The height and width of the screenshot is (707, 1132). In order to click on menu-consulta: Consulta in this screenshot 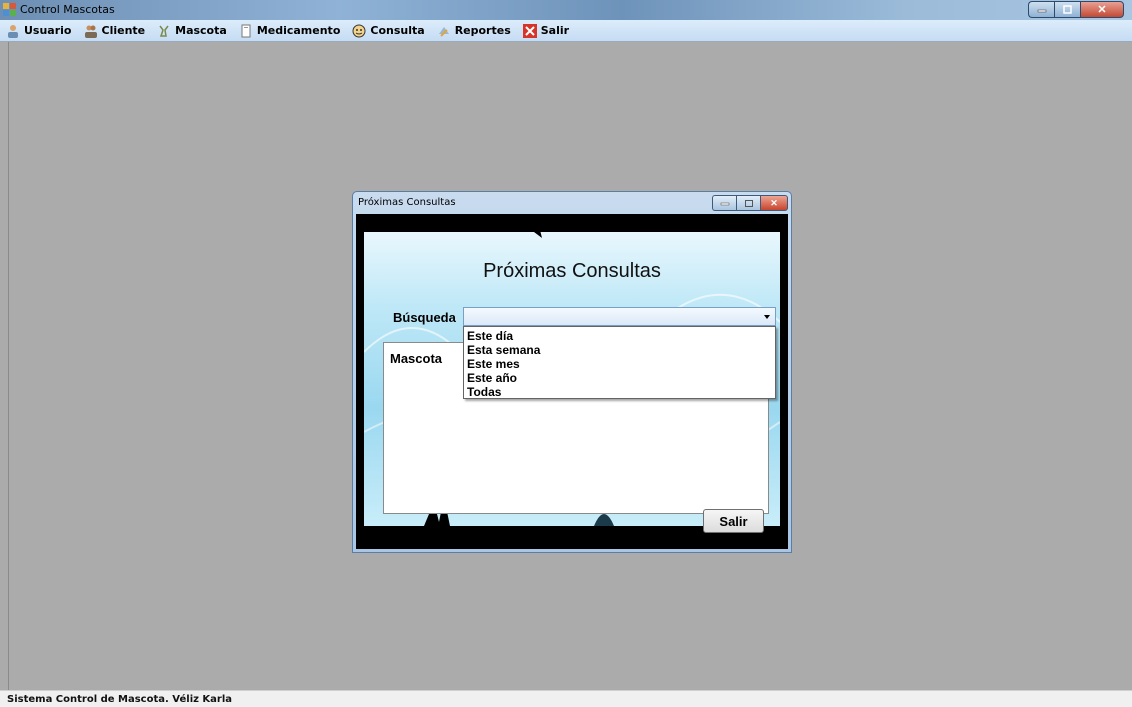, I will do `click(388, 30)`.